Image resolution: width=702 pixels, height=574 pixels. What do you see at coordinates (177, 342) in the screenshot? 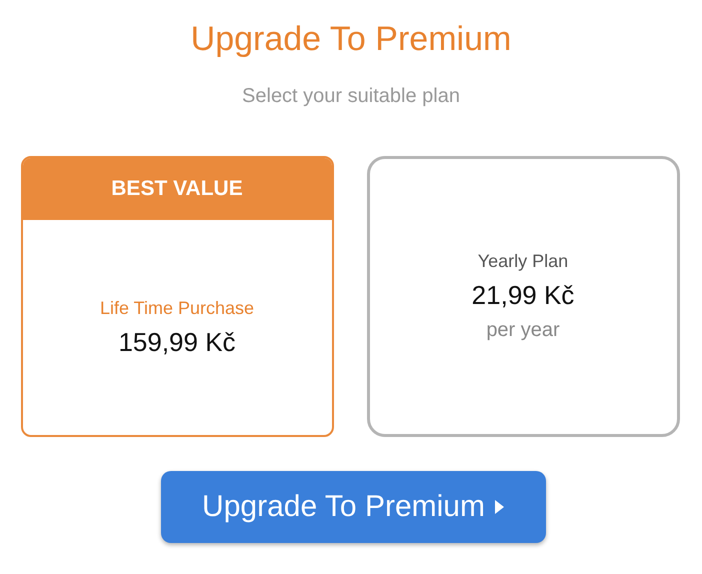
I see `plan-price: 159,99 Kč` at bounding box center [177, 342].